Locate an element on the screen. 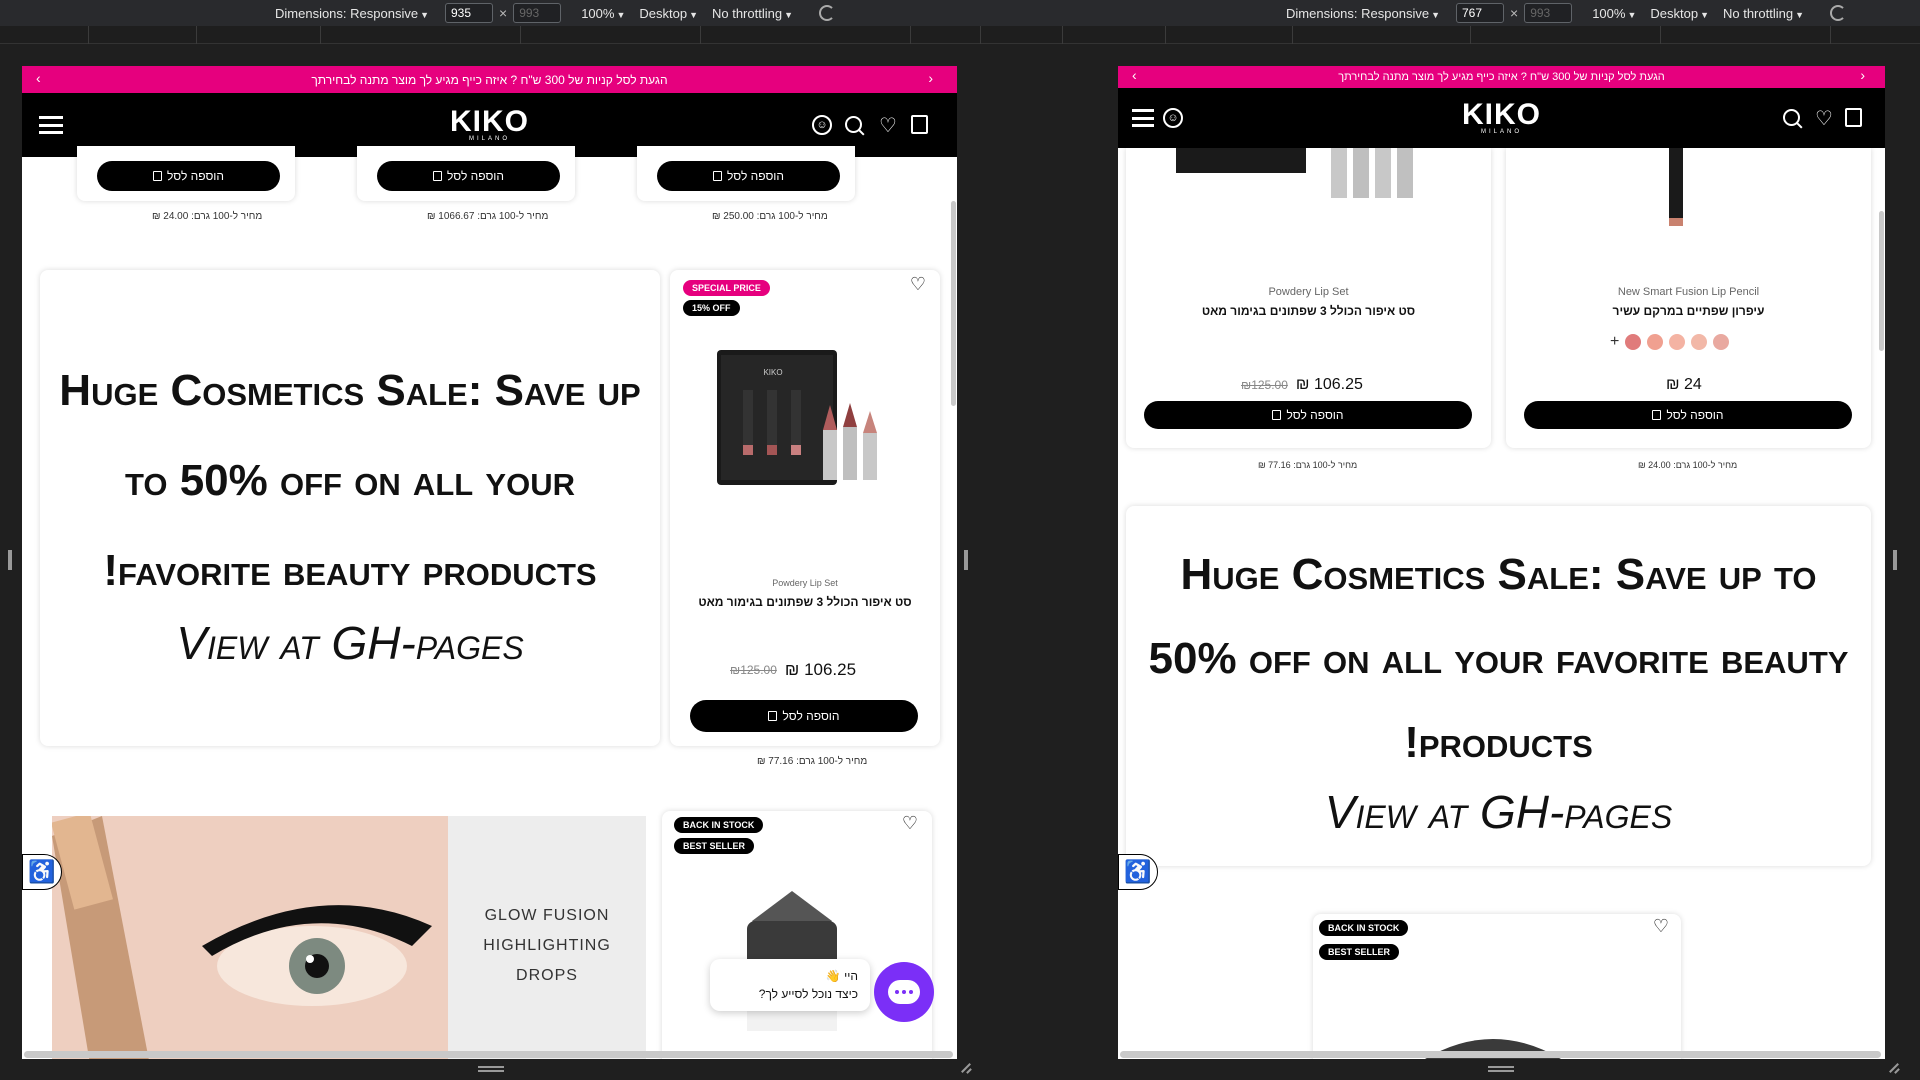  back-in-stock-badge: BACK IN STOCK is located at coordinates (719, 825).